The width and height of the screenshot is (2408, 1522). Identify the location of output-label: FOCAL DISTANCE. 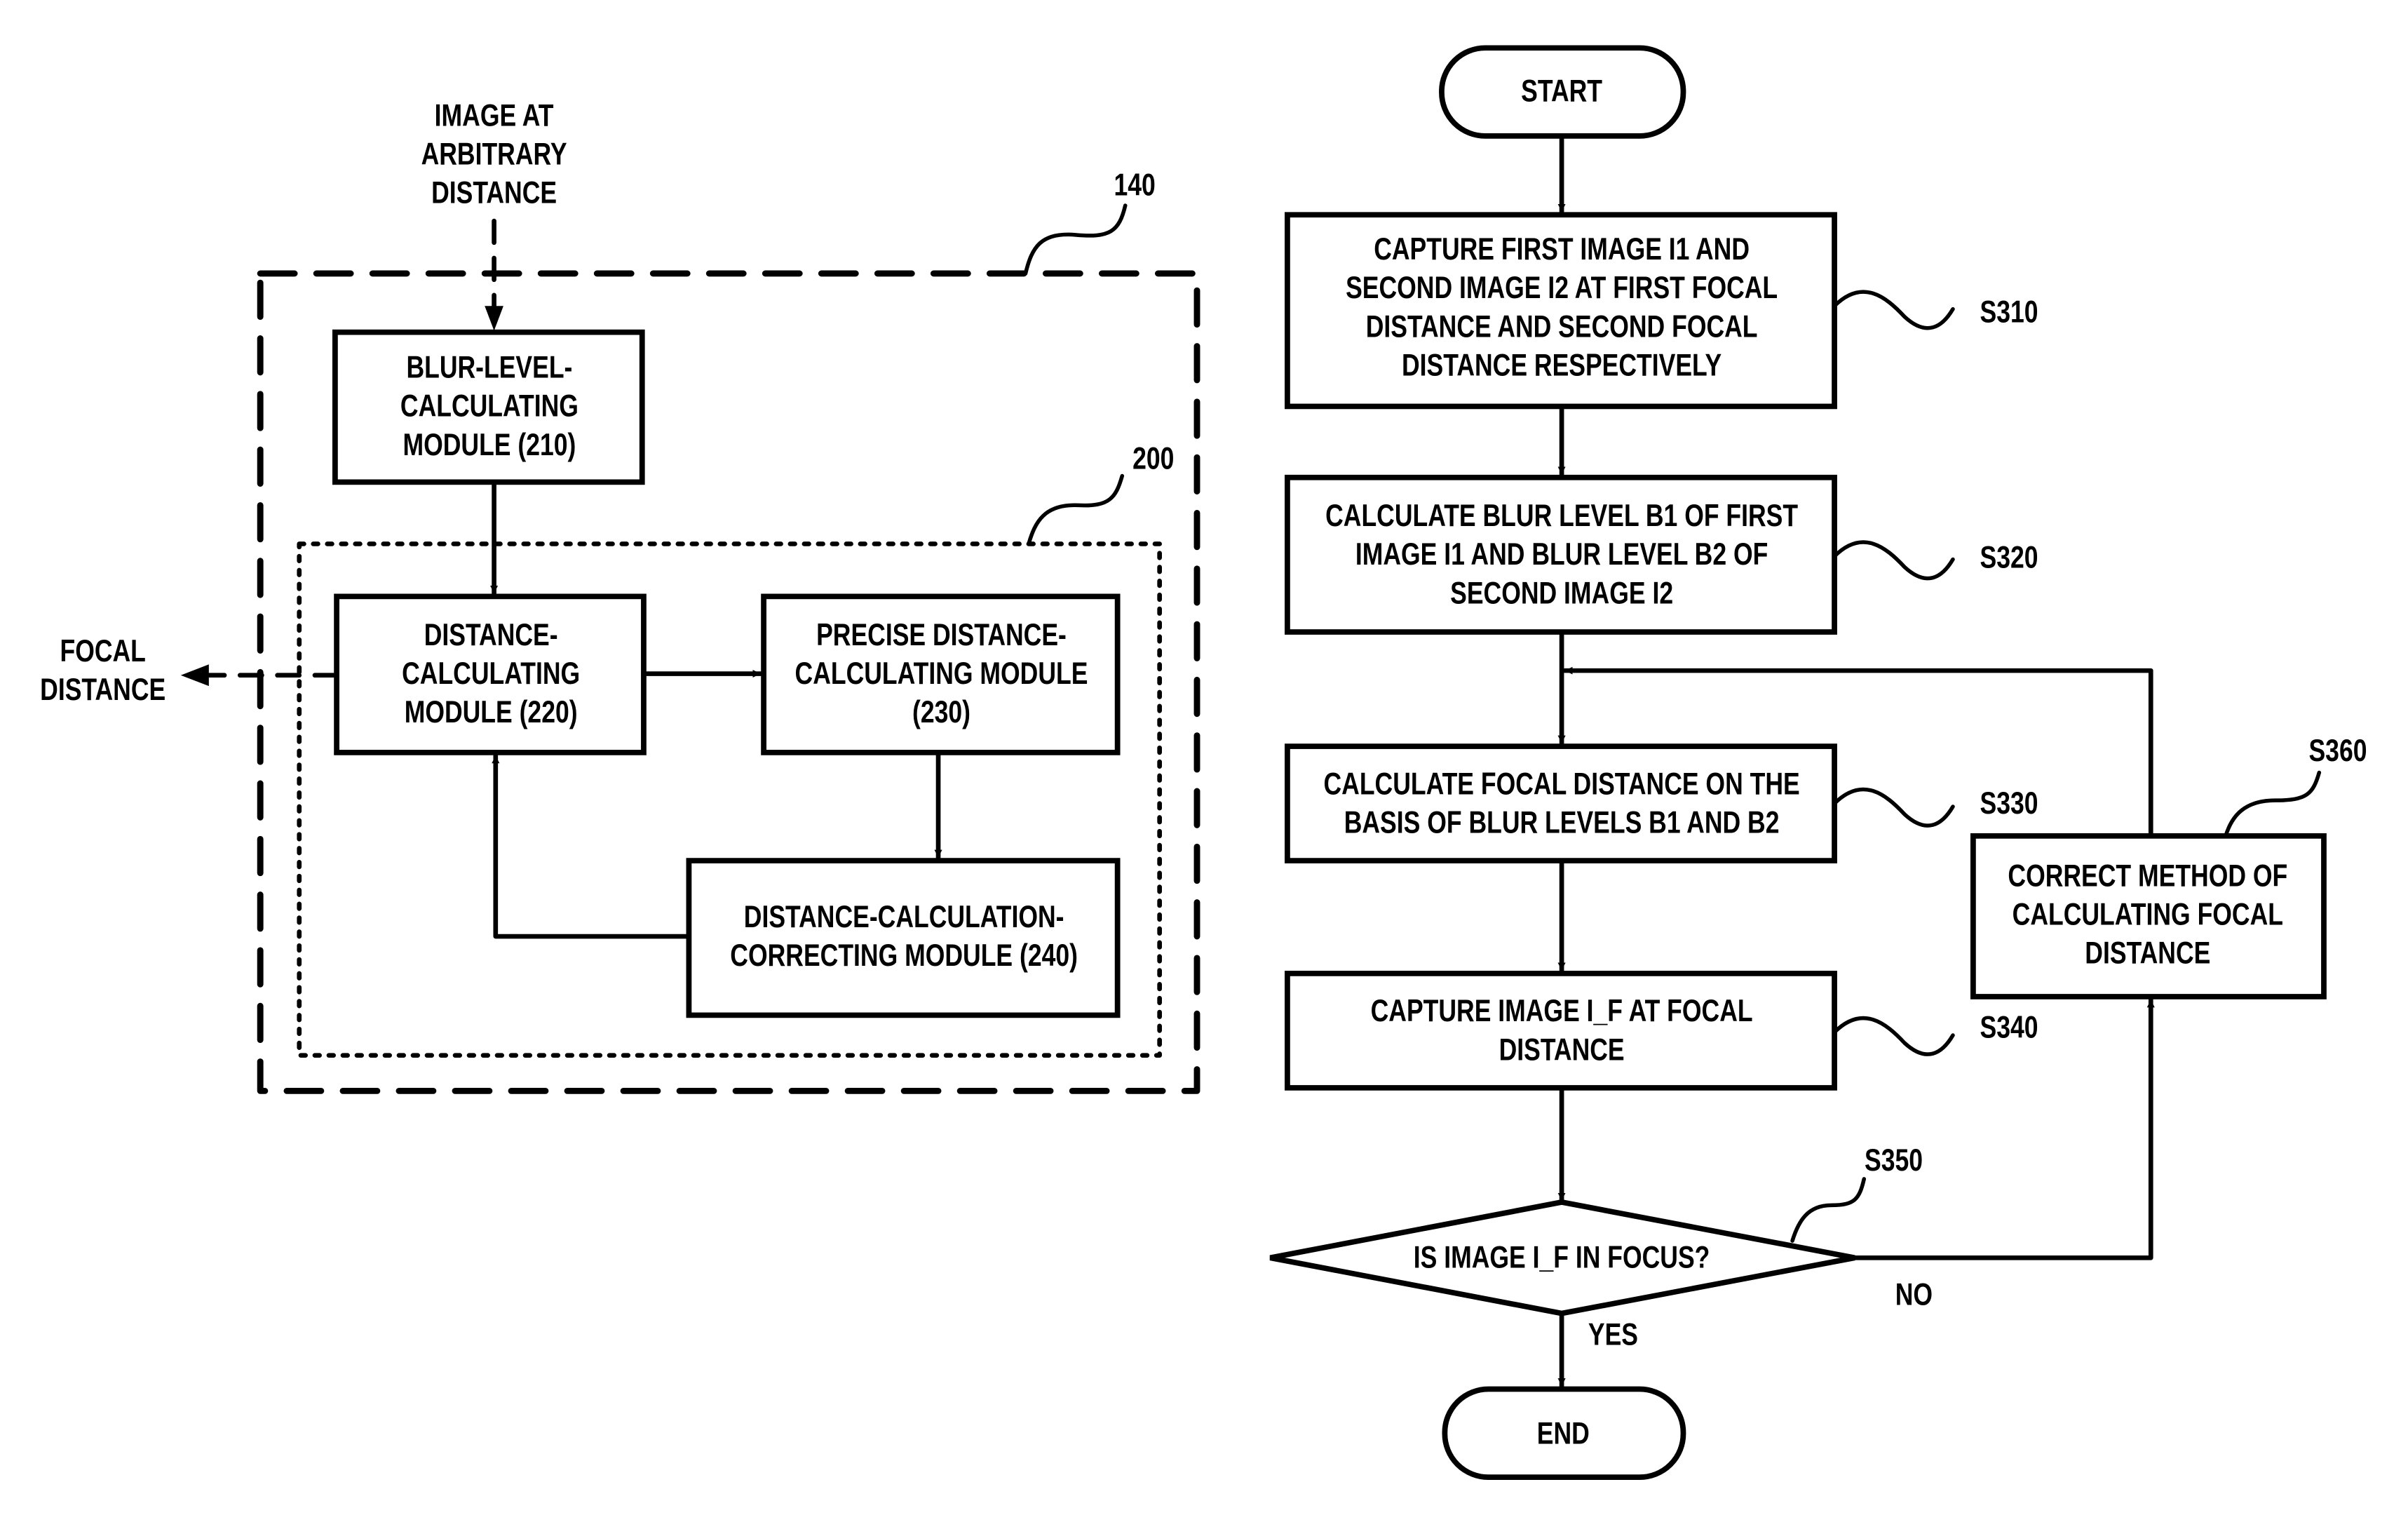
(102, 670).